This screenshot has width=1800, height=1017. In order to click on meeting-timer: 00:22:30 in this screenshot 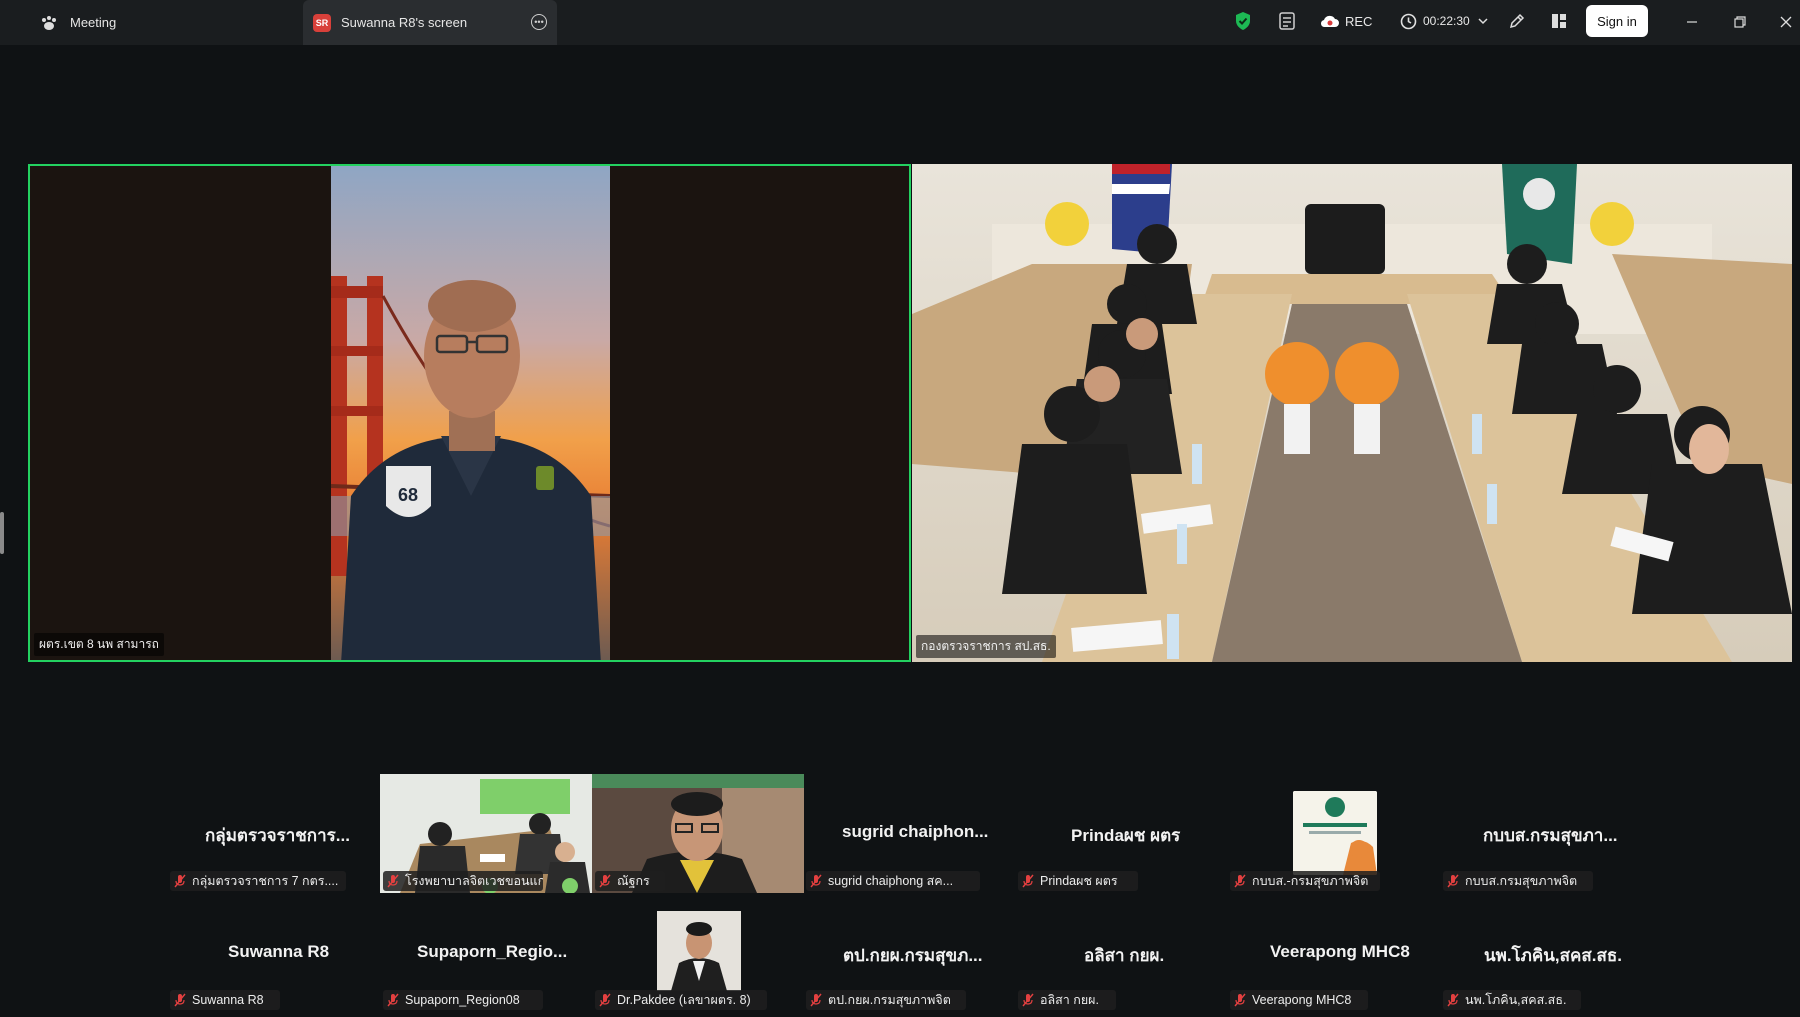, I will do `click(1444, 21)`.